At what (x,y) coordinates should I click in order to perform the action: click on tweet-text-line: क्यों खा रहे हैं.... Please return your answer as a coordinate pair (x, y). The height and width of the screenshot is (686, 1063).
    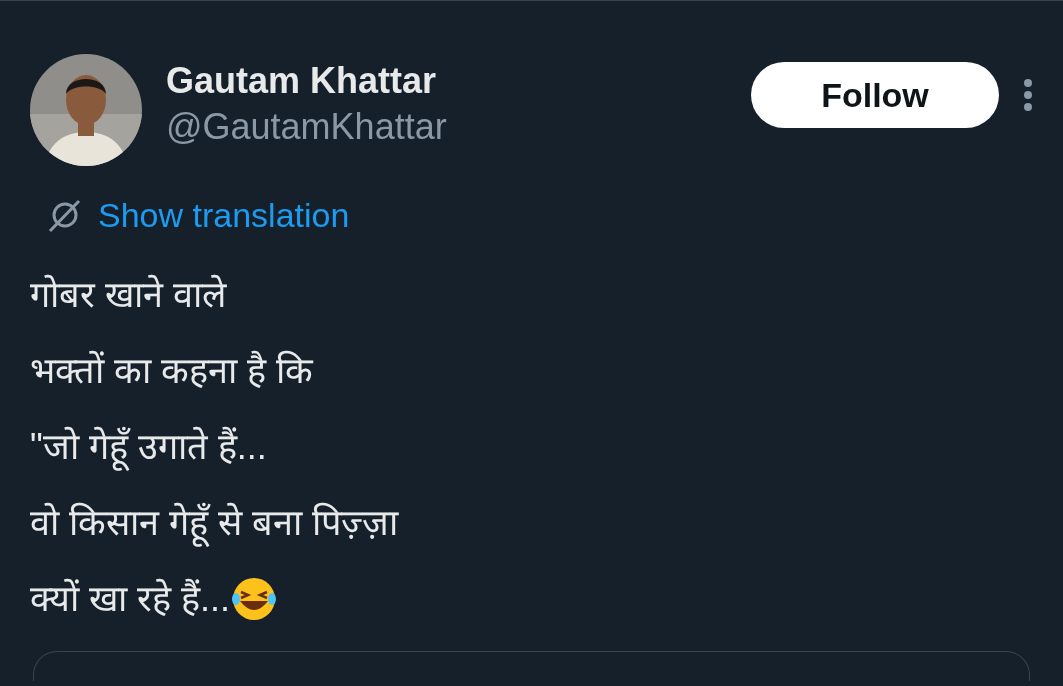
    Looking at the image, I should click on (130, 599).